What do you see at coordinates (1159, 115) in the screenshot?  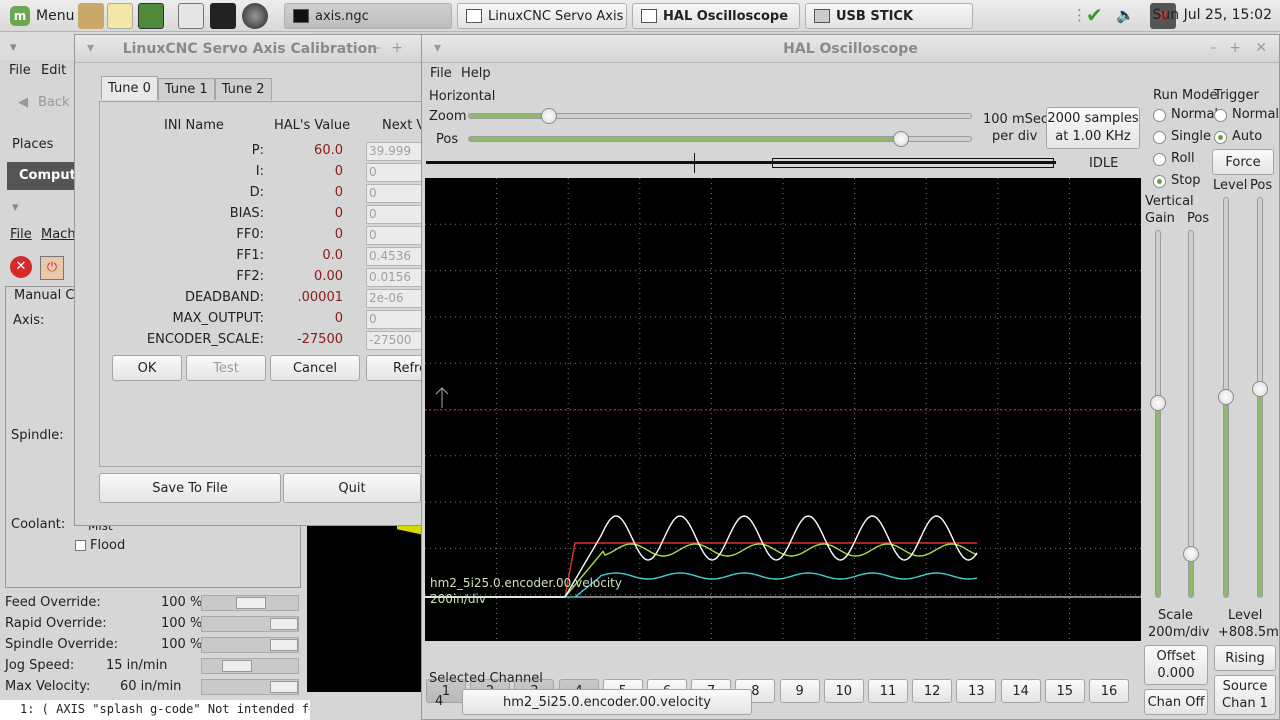 I see `run-normal-radio` at bounding box center [1159, 115].